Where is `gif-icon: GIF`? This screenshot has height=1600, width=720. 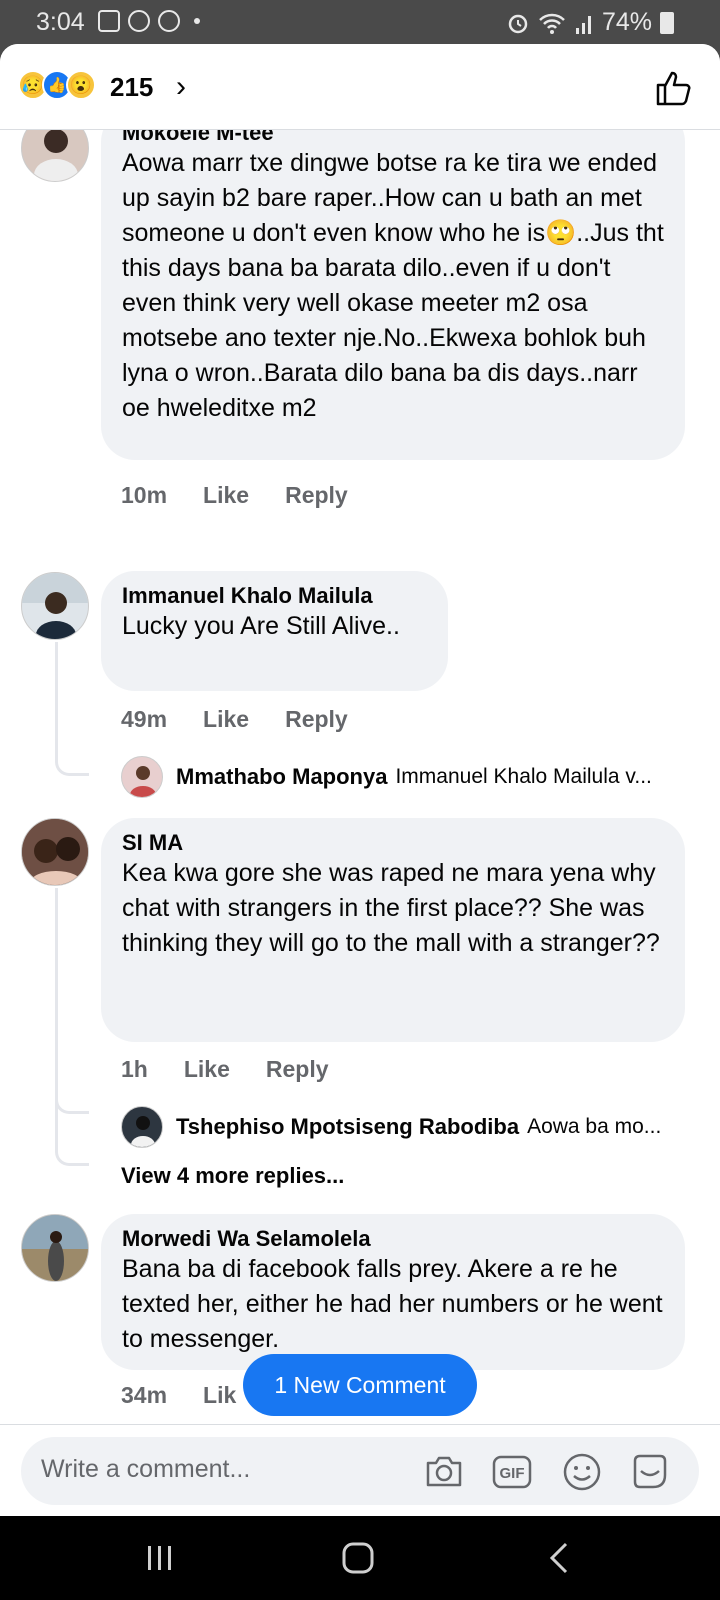 gif-icon: GIF is located at coordinates (512, 1472).